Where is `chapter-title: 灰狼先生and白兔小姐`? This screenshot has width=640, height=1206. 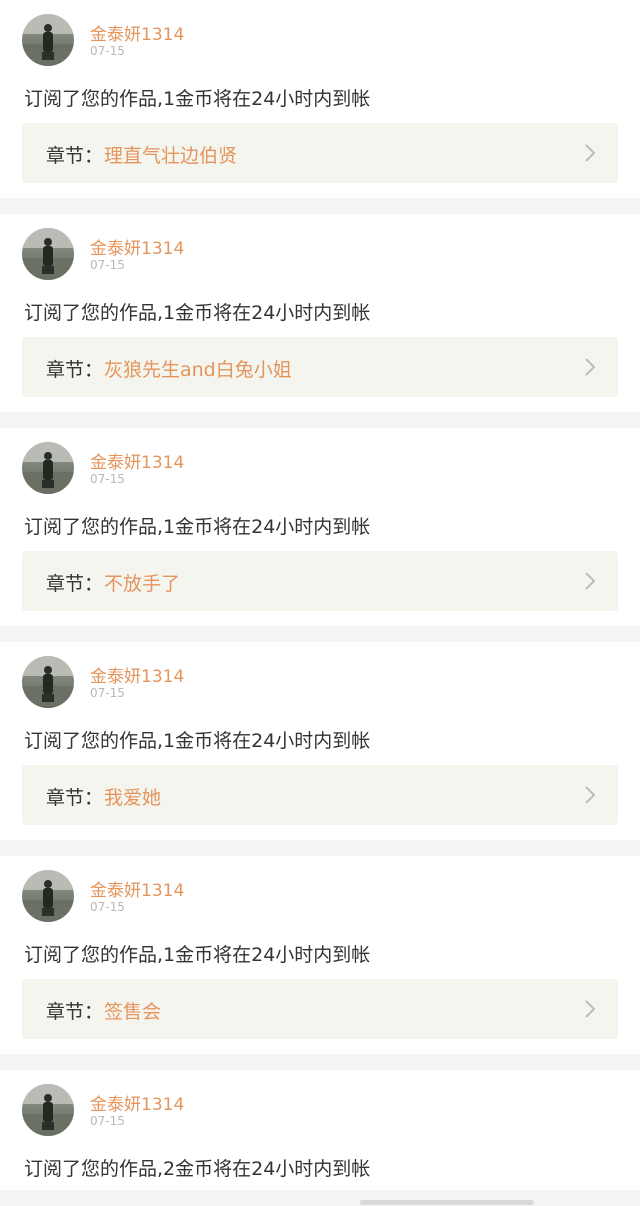 chapter-title: 灰狼先生and白兔小姐 is located at coordinates (198, 370).